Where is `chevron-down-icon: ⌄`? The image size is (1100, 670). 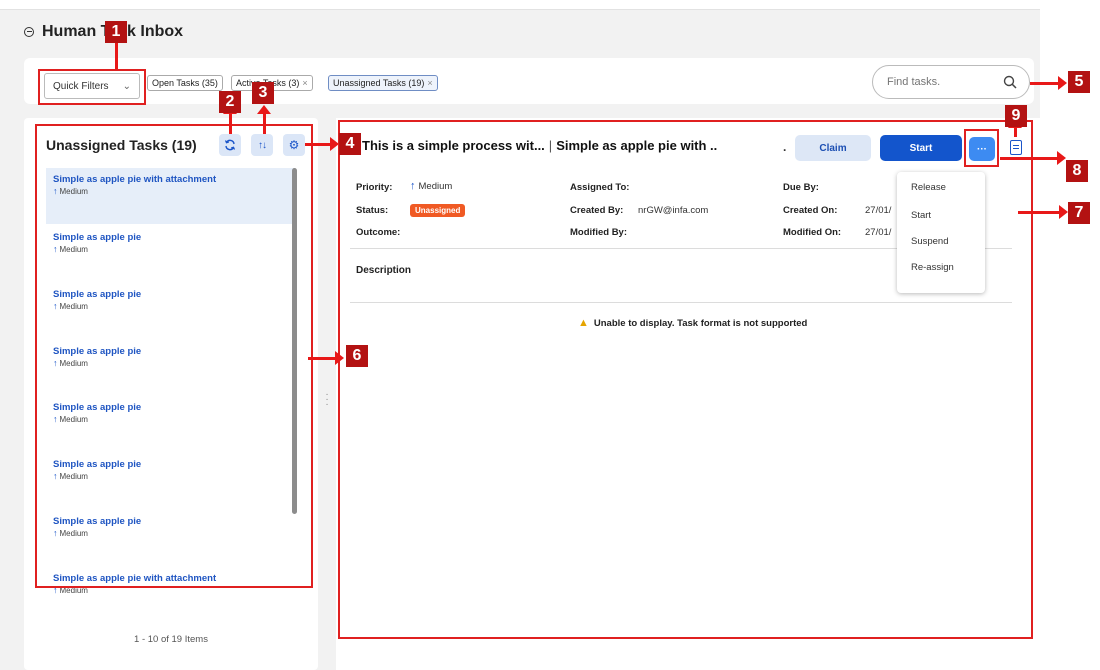
chevron-down-icon: ⌄ is located at coordinates (126, 86).